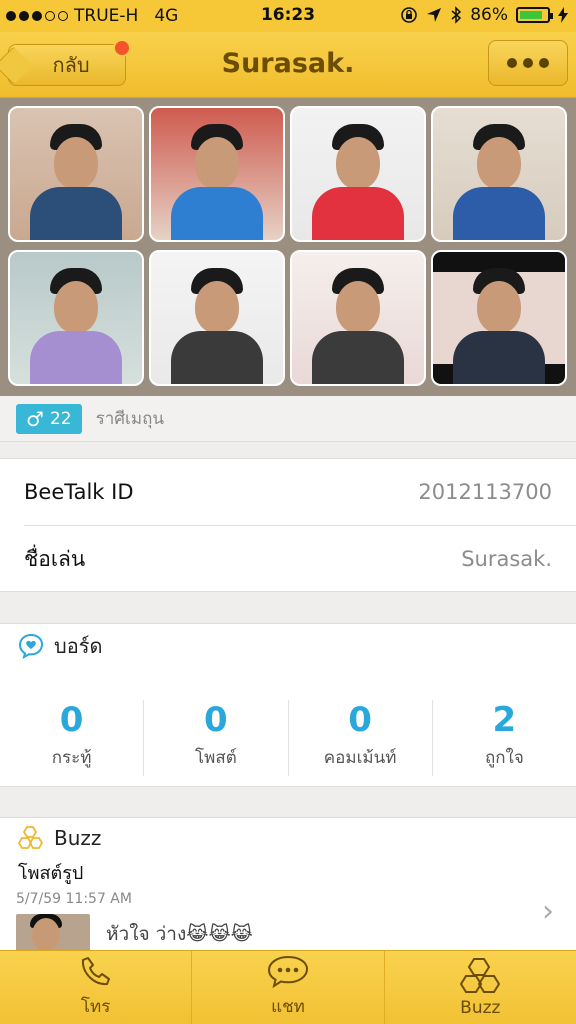 This screenshot has width=576, height=1024. Describe the element at coordinates (506, 559) in the screenshot. I see `detail-value: Surasak.` at that location.